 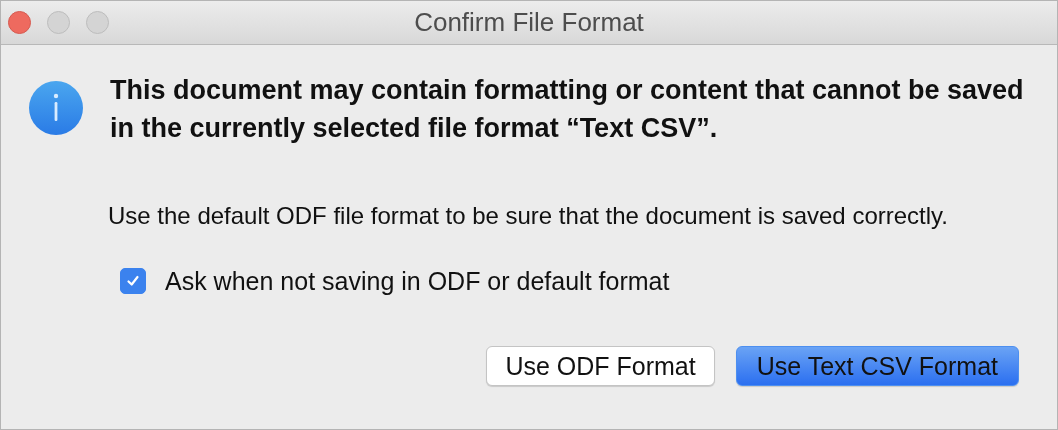 I want to click on dialog-button: Use ODF Format, so click(x=600, y=366).